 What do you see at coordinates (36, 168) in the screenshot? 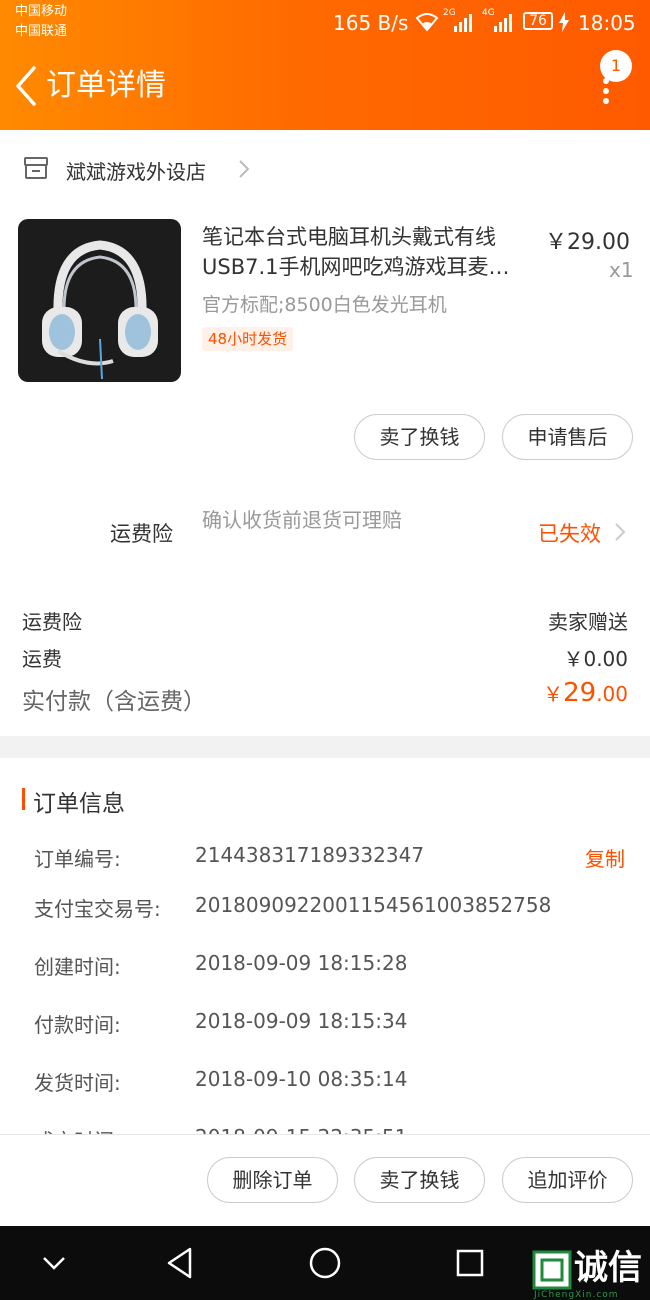
I see `store-icon` at bounding box center [36, 168].